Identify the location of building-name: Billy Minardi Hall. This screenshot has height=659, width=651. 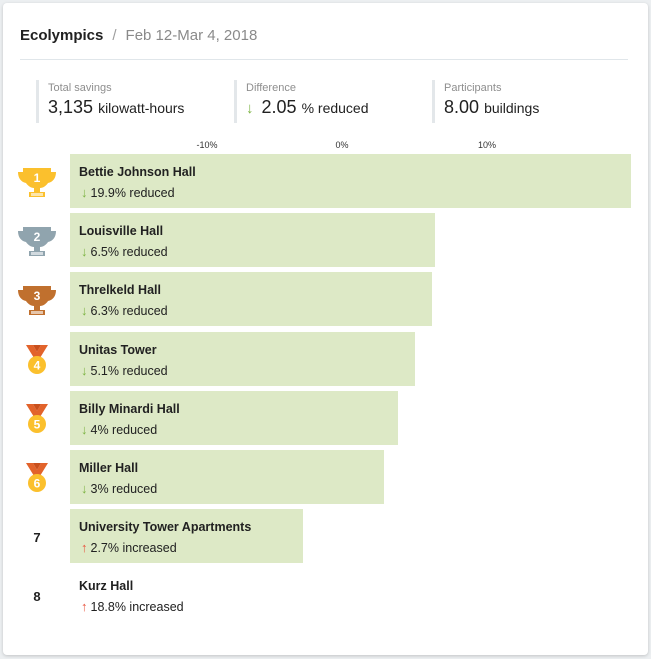
(129, 408).